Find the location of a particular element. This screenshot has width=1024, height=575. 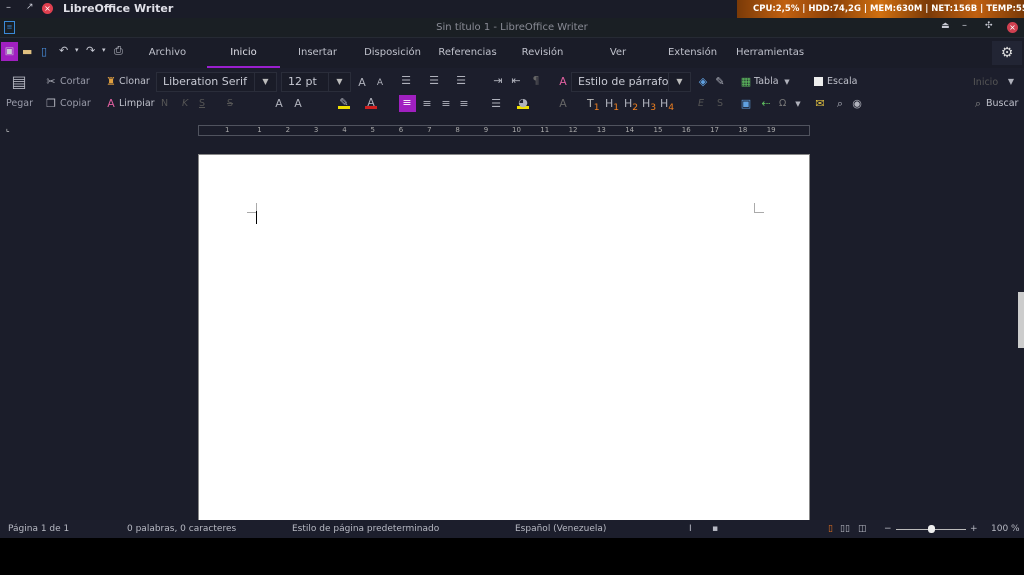

heading2-icon: H2 is located at coordinates (631, 106).